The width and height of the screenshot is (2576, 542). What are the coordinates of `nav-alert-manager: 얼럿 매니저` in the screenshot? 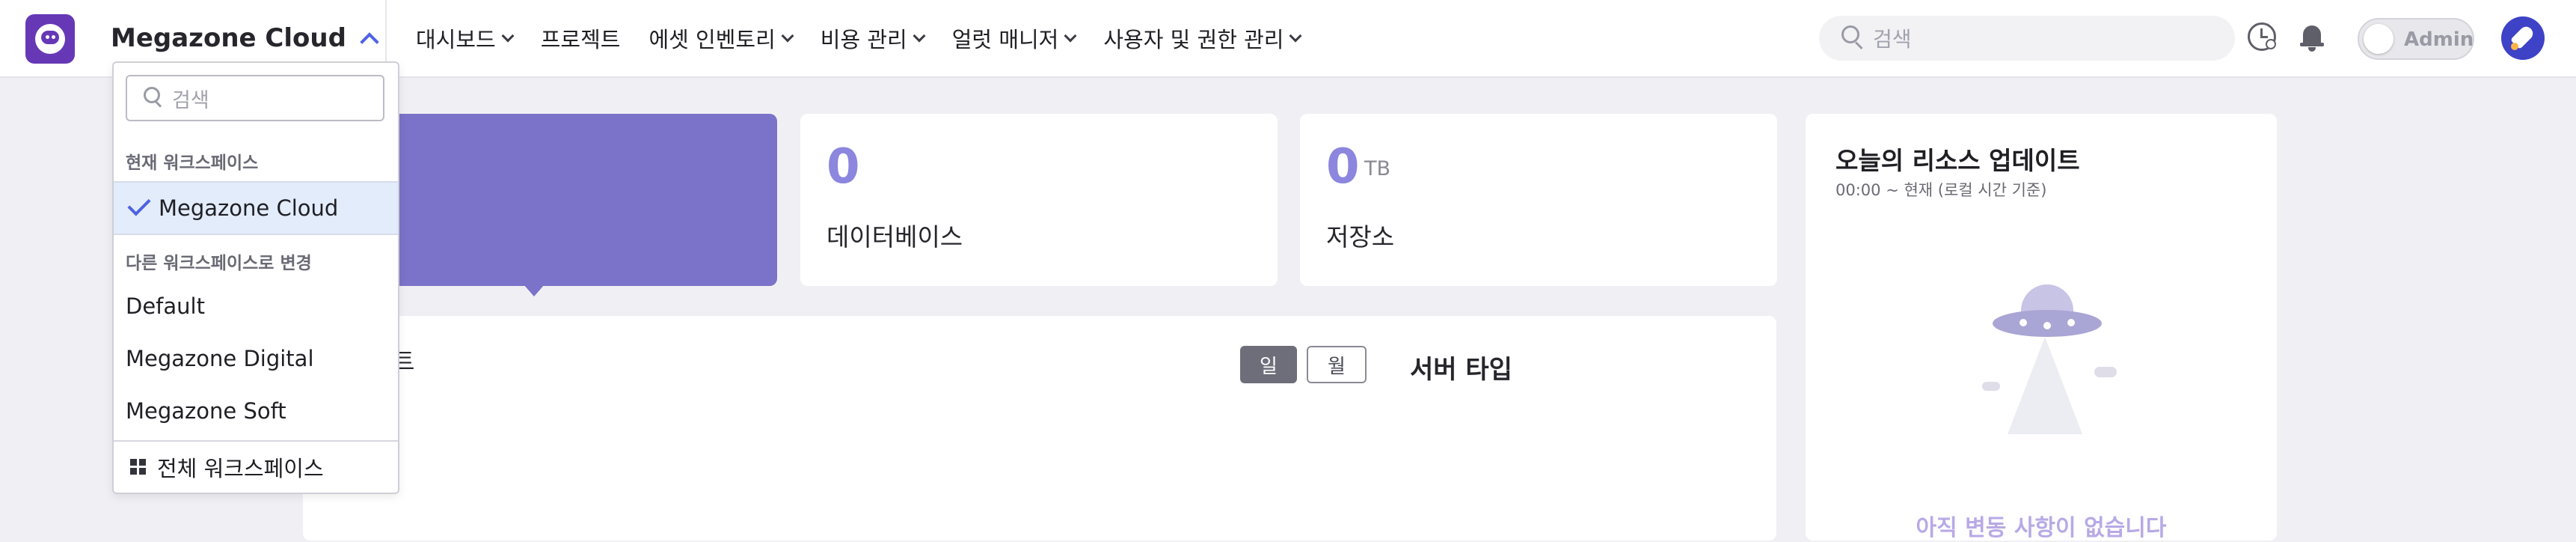 It's located at (1014, 38).